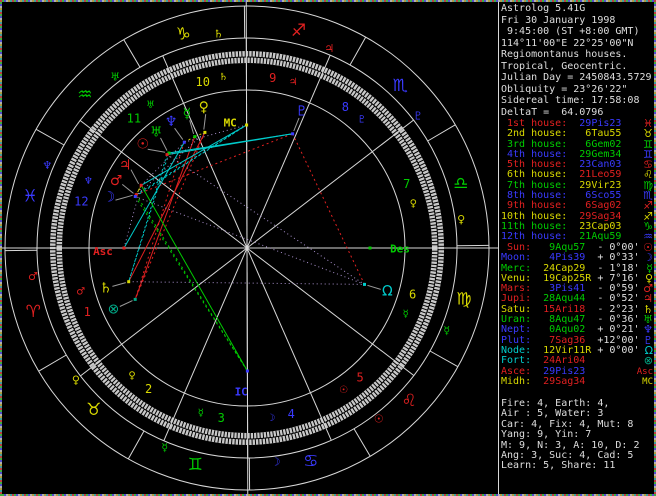 This screenshot has height=496, width=656. I want to click on delta-t: DeltaT = 64.0796, so click(552, 112).